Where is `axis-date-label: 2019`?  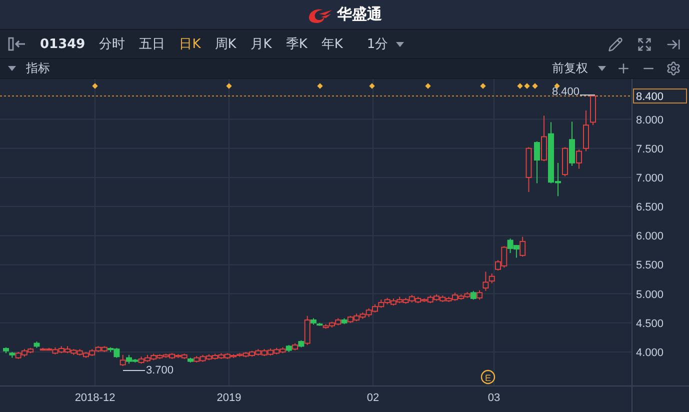 axis-date-label: 2019 is located at coordinates (229, 398).